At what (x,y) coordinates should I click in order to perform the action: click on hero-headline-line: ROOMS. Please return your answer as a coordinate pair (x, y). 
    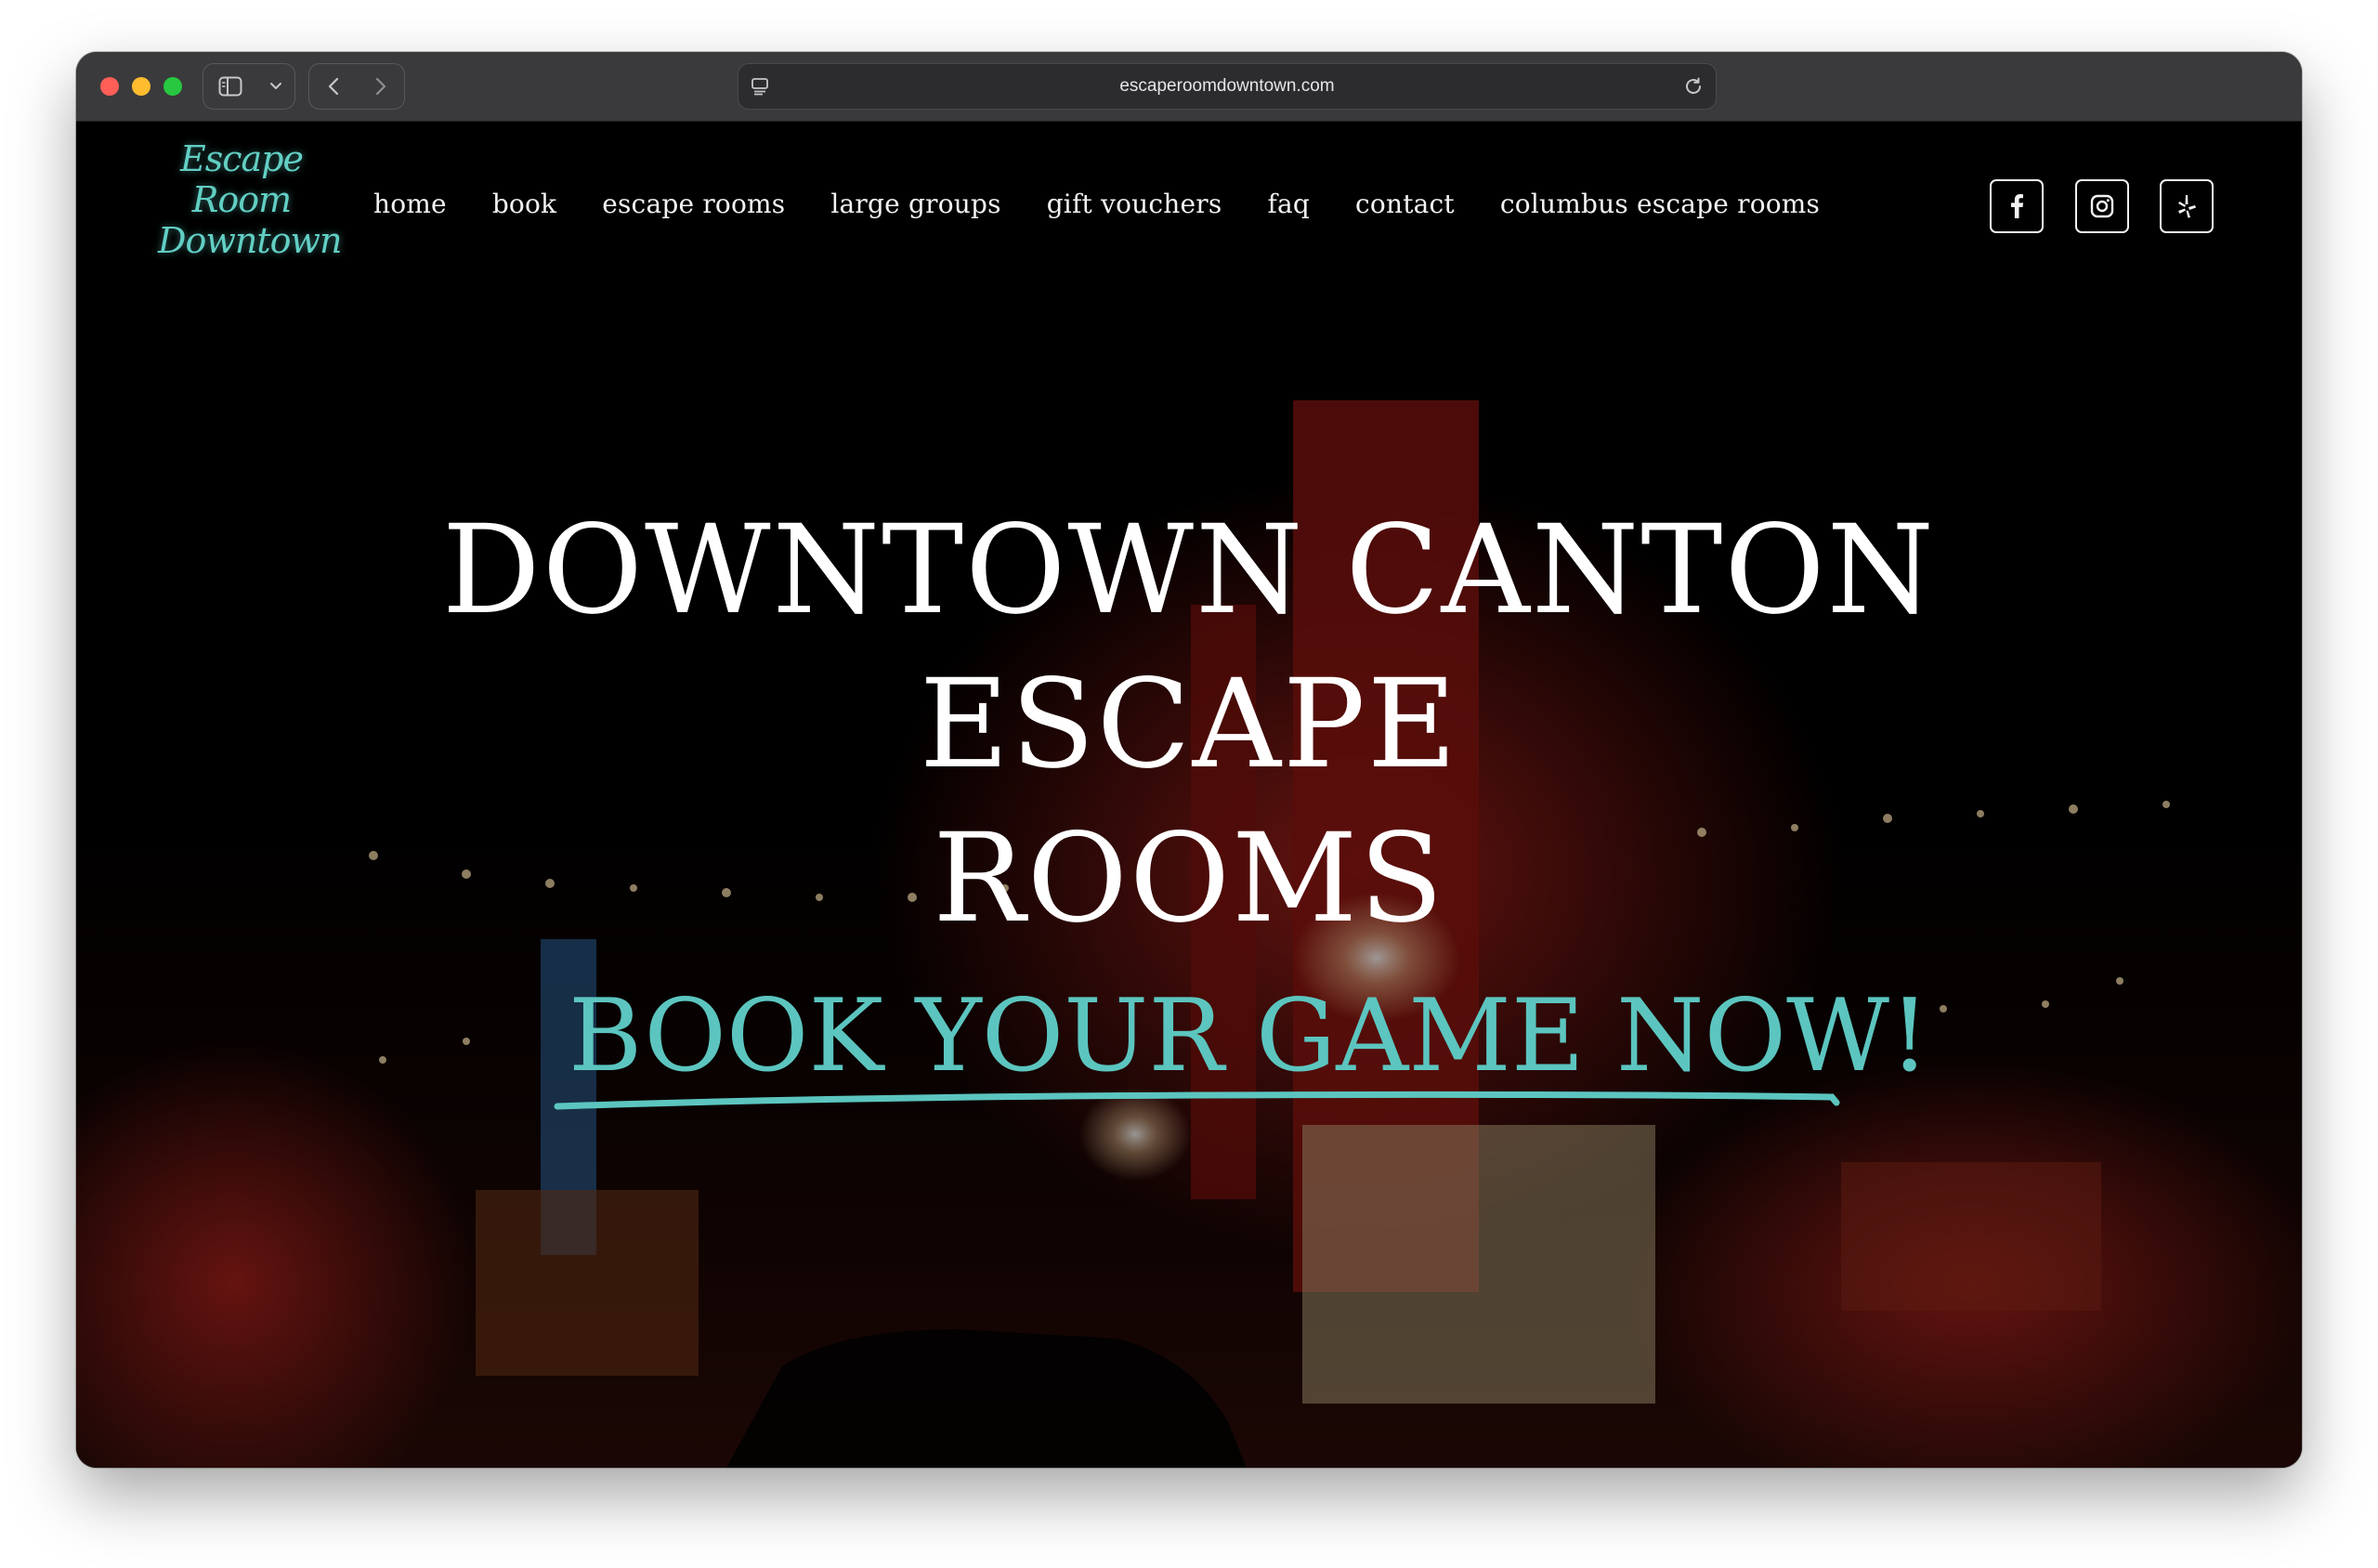
    Looking at the image, I should click on (1189, 878).